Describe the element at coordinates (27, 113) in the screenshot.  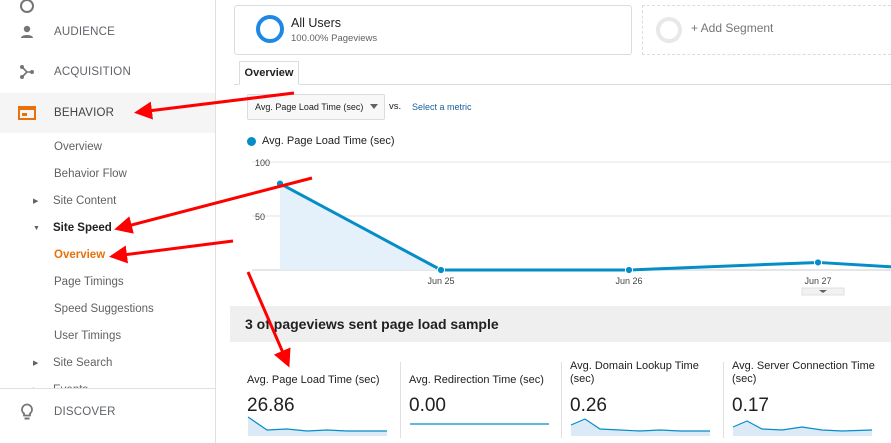
I see `behavior-icon` at that location.